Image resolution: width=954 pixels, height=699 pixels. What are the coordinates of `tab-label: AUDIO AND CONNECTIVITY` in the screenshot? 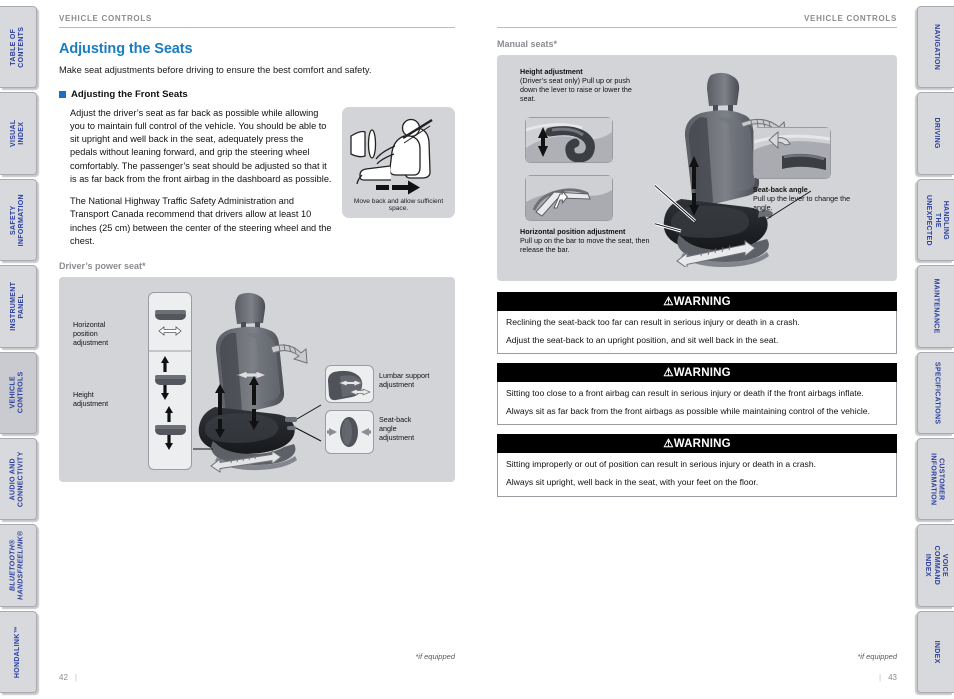 It's located at (17, 479).